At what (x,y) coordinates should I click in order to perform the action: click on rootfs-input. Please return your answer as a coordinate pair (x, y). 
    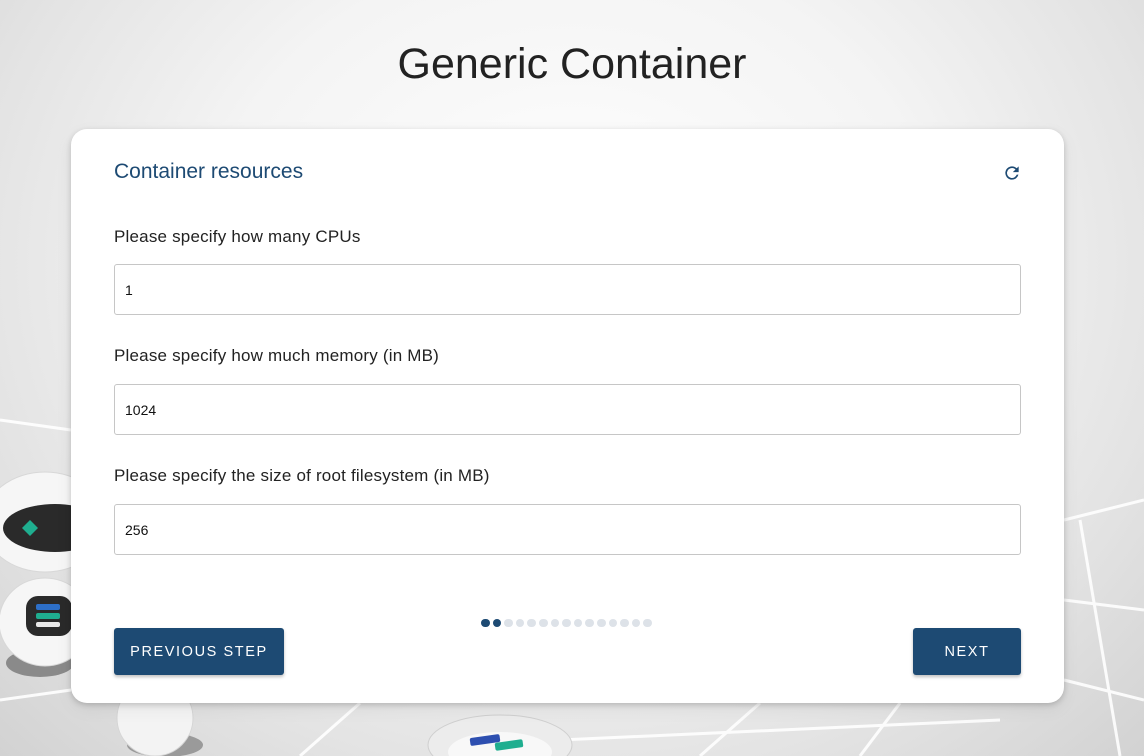
    Looking at the image, I should click on (567, 529).